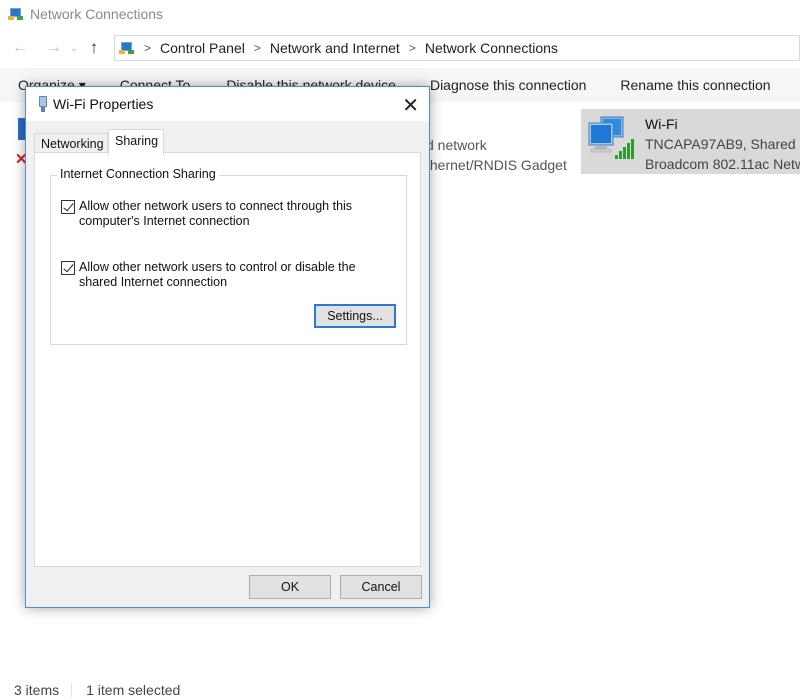 The width and height of the screenshot is (800, 700). What do you see at coordinates (410, 105) in the screenshot?
I see `close-icon: ✕` at bounding box center [410, 105].